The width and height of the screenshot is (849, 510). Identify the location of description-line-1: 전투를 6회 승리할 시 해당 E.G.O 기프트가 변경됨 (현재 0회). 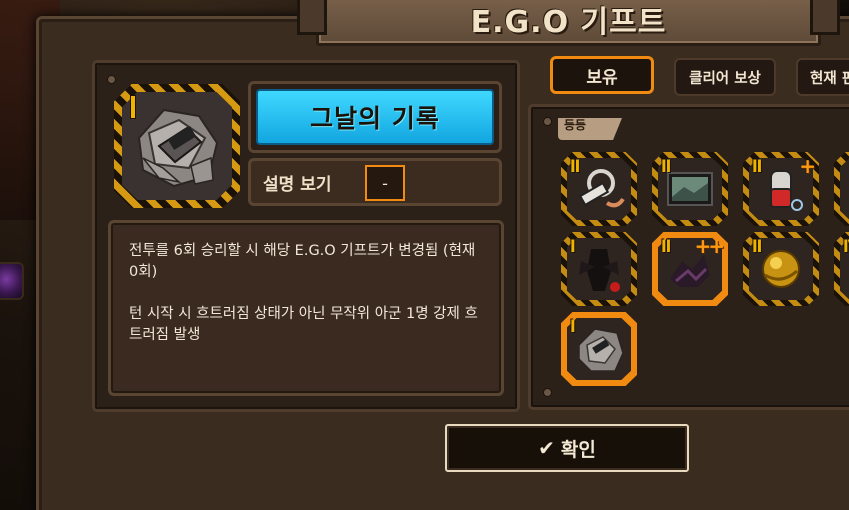
(302, 261).